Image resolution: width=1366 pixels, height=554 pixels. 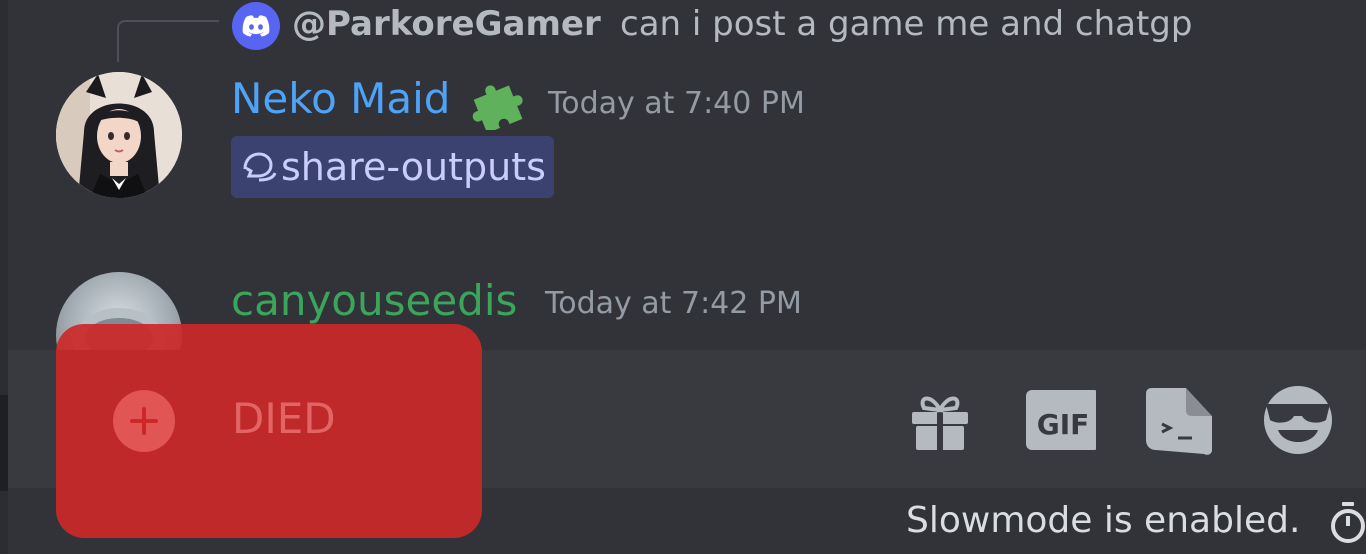 I want to click on avatar, so click(x=119, y=135).